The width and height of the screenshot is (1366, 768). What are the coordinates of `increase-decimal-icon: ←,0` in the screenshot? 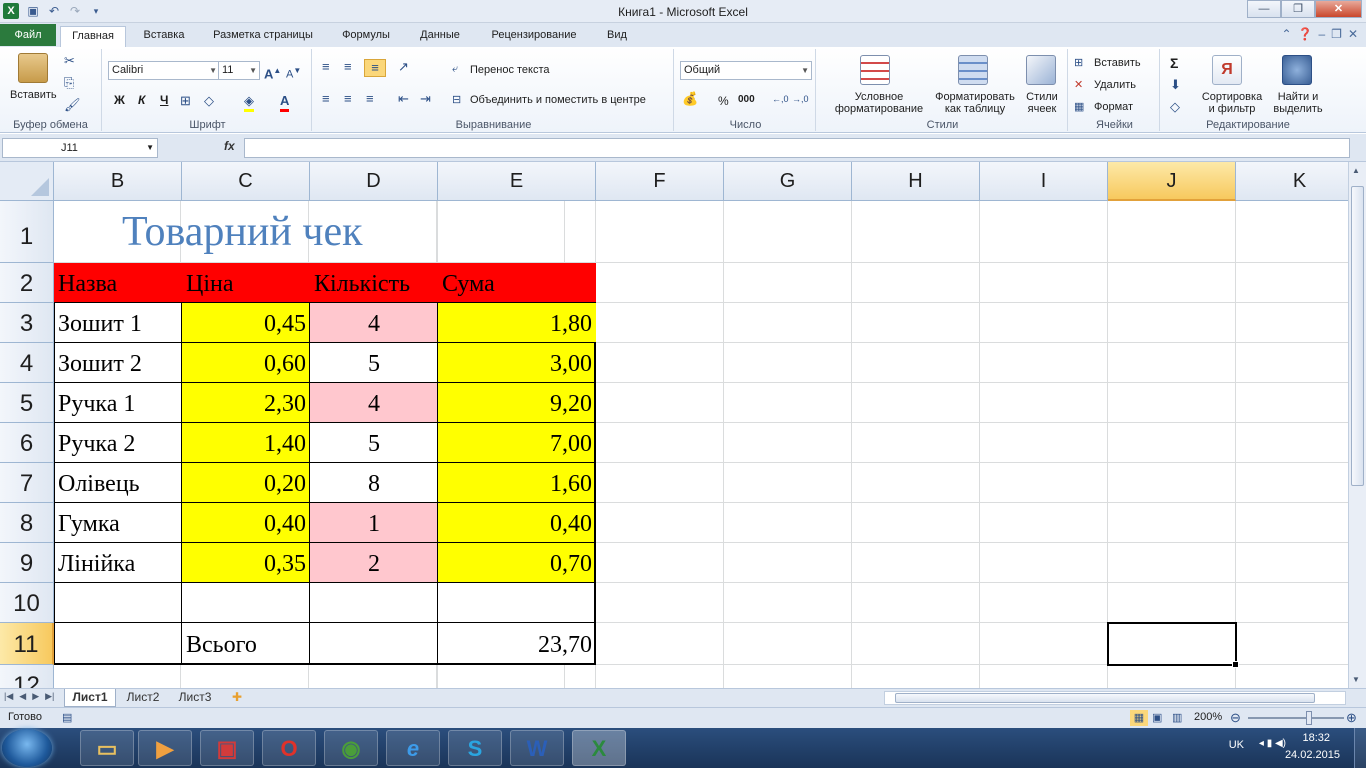 It's located at (780, 99).